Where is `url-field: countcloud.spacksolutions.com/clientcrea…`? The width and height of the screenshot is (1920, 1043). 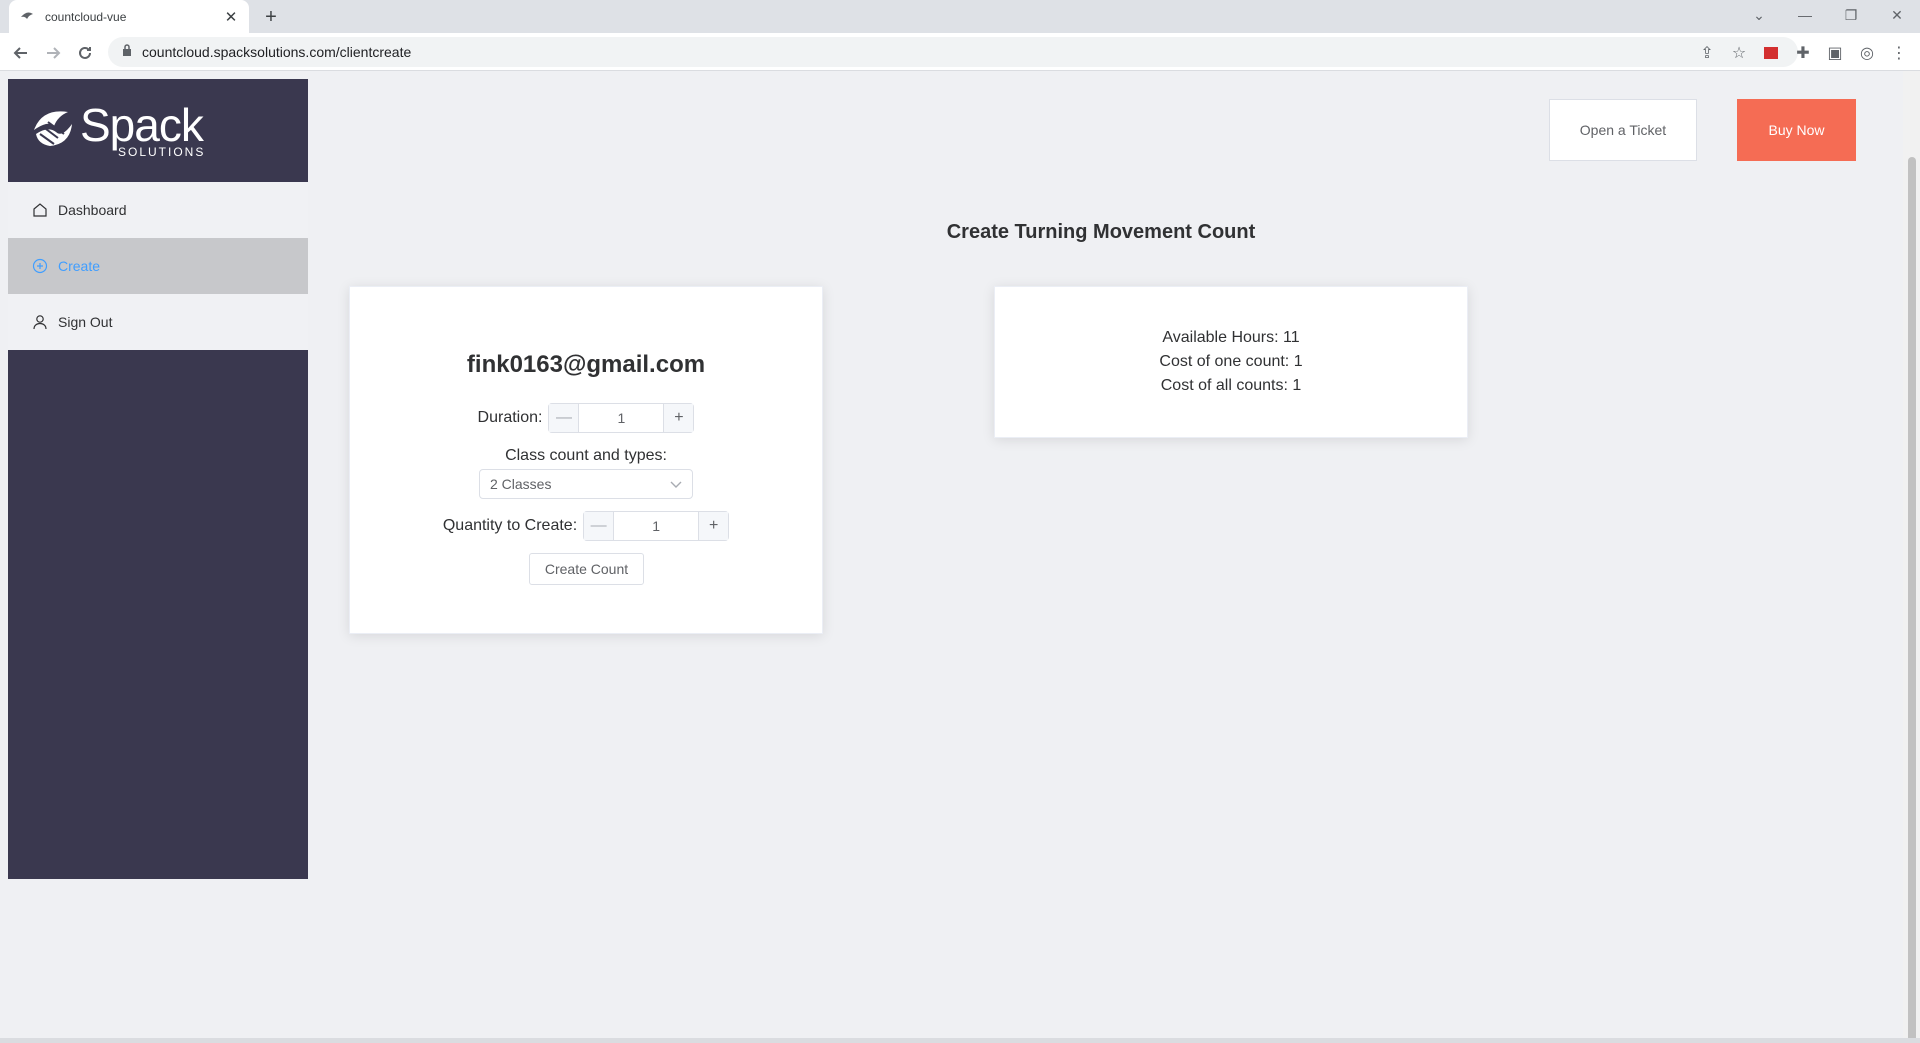 url-field: countcloud.spacksolutions.com/clientcrea… is located at coordinates (953, 52).